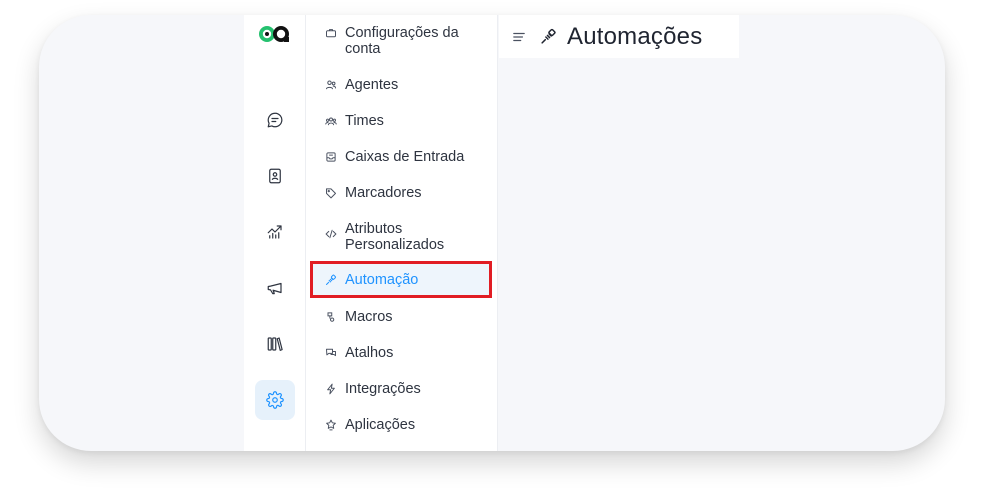 The width and height of the screenshot is (989, 497). I want to click on settings-icon, so click(275, 400).